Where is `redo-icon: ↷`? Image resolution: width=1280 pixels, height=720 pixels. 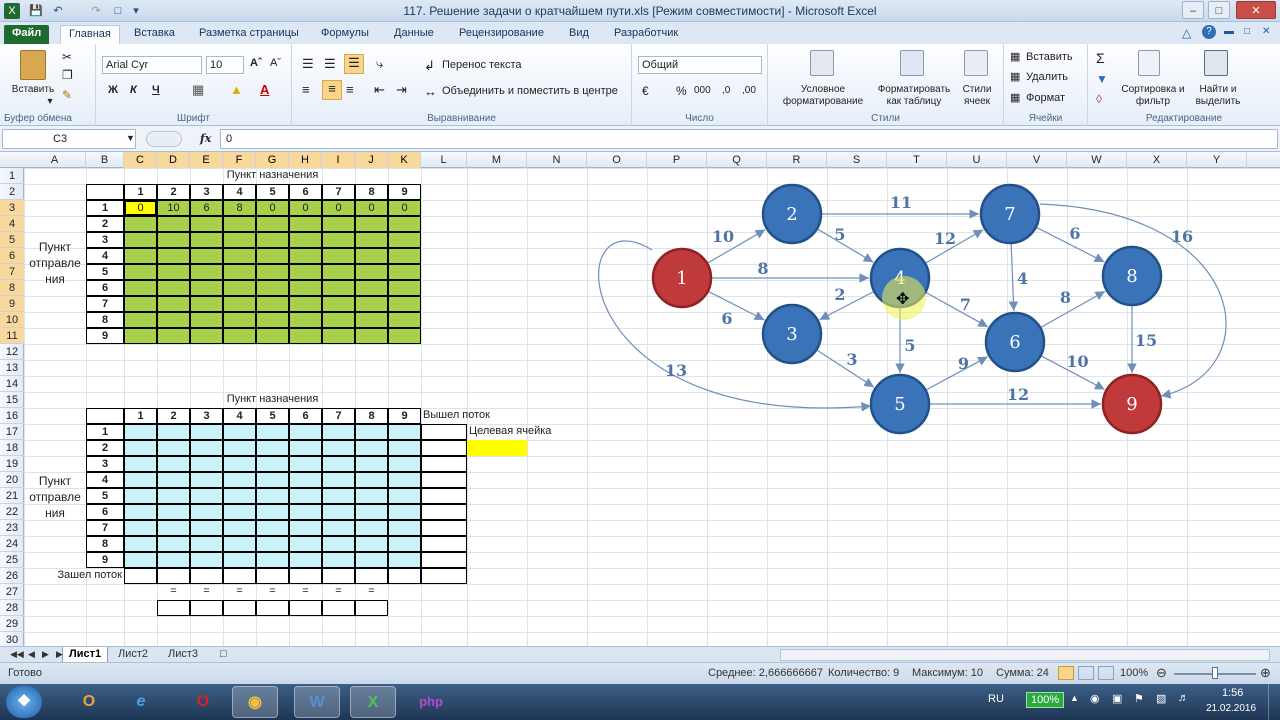
redo-icon: ↷ is located at coordinates (96, 11).